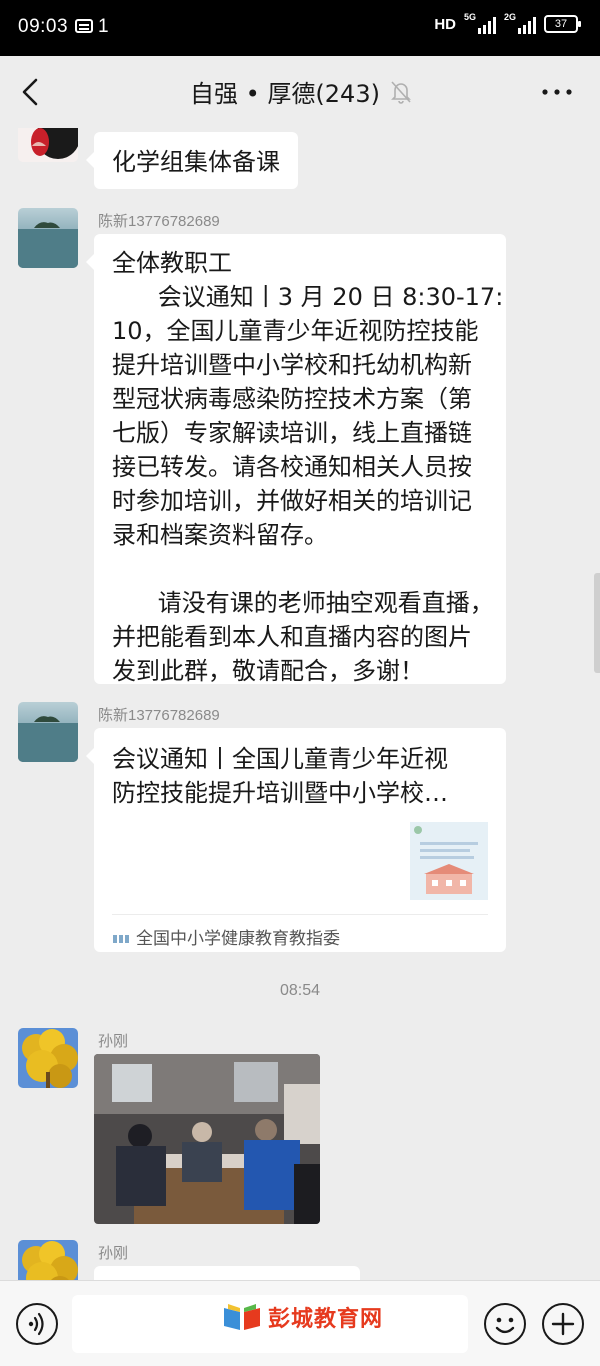 The image size is (600, 1366). I want to click on thumbnail-image-icon, so click(449, 861).